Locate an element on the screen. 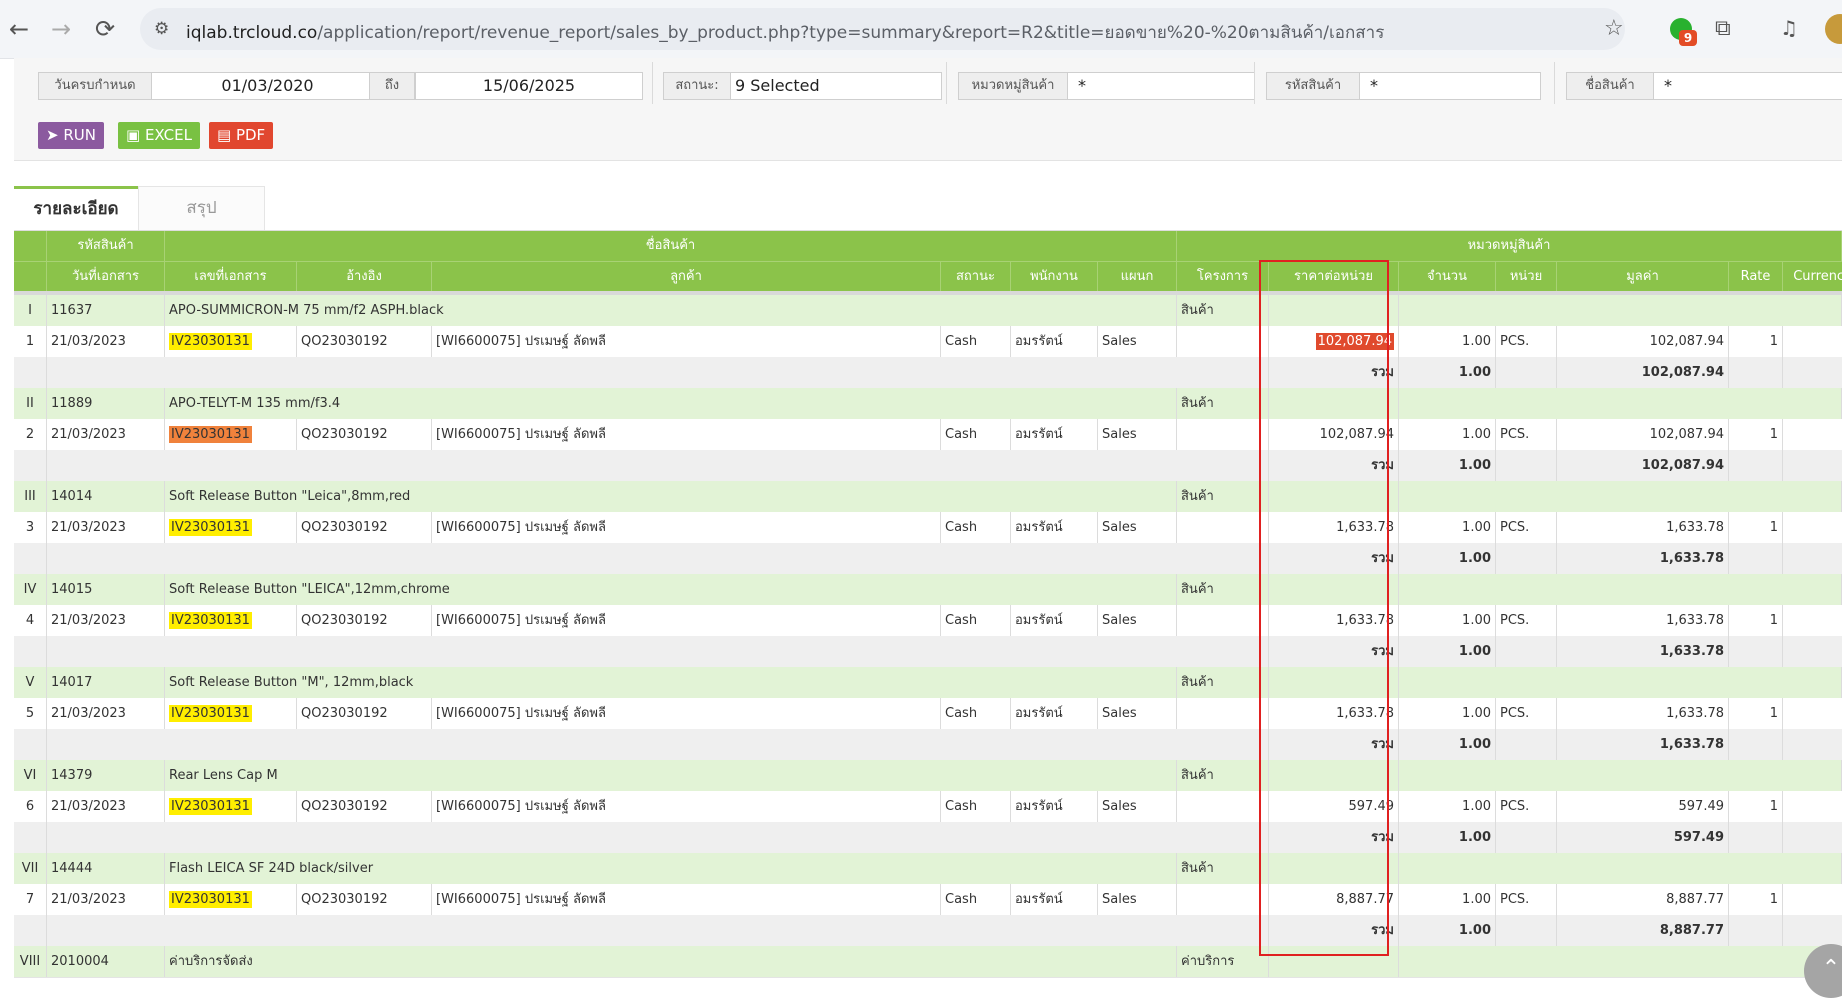  header-reference: อ้างอิง is located at coordinates (364, 277).